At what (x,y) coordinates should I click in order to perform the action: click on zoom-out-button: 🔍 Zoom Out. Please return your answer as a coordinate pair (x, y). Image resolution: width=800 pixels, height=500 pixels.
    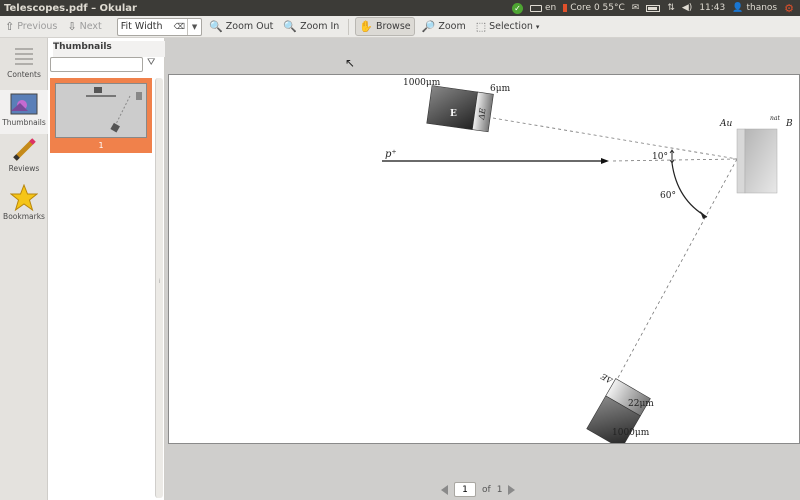
    Looking at the image, I should click on (241, 26).